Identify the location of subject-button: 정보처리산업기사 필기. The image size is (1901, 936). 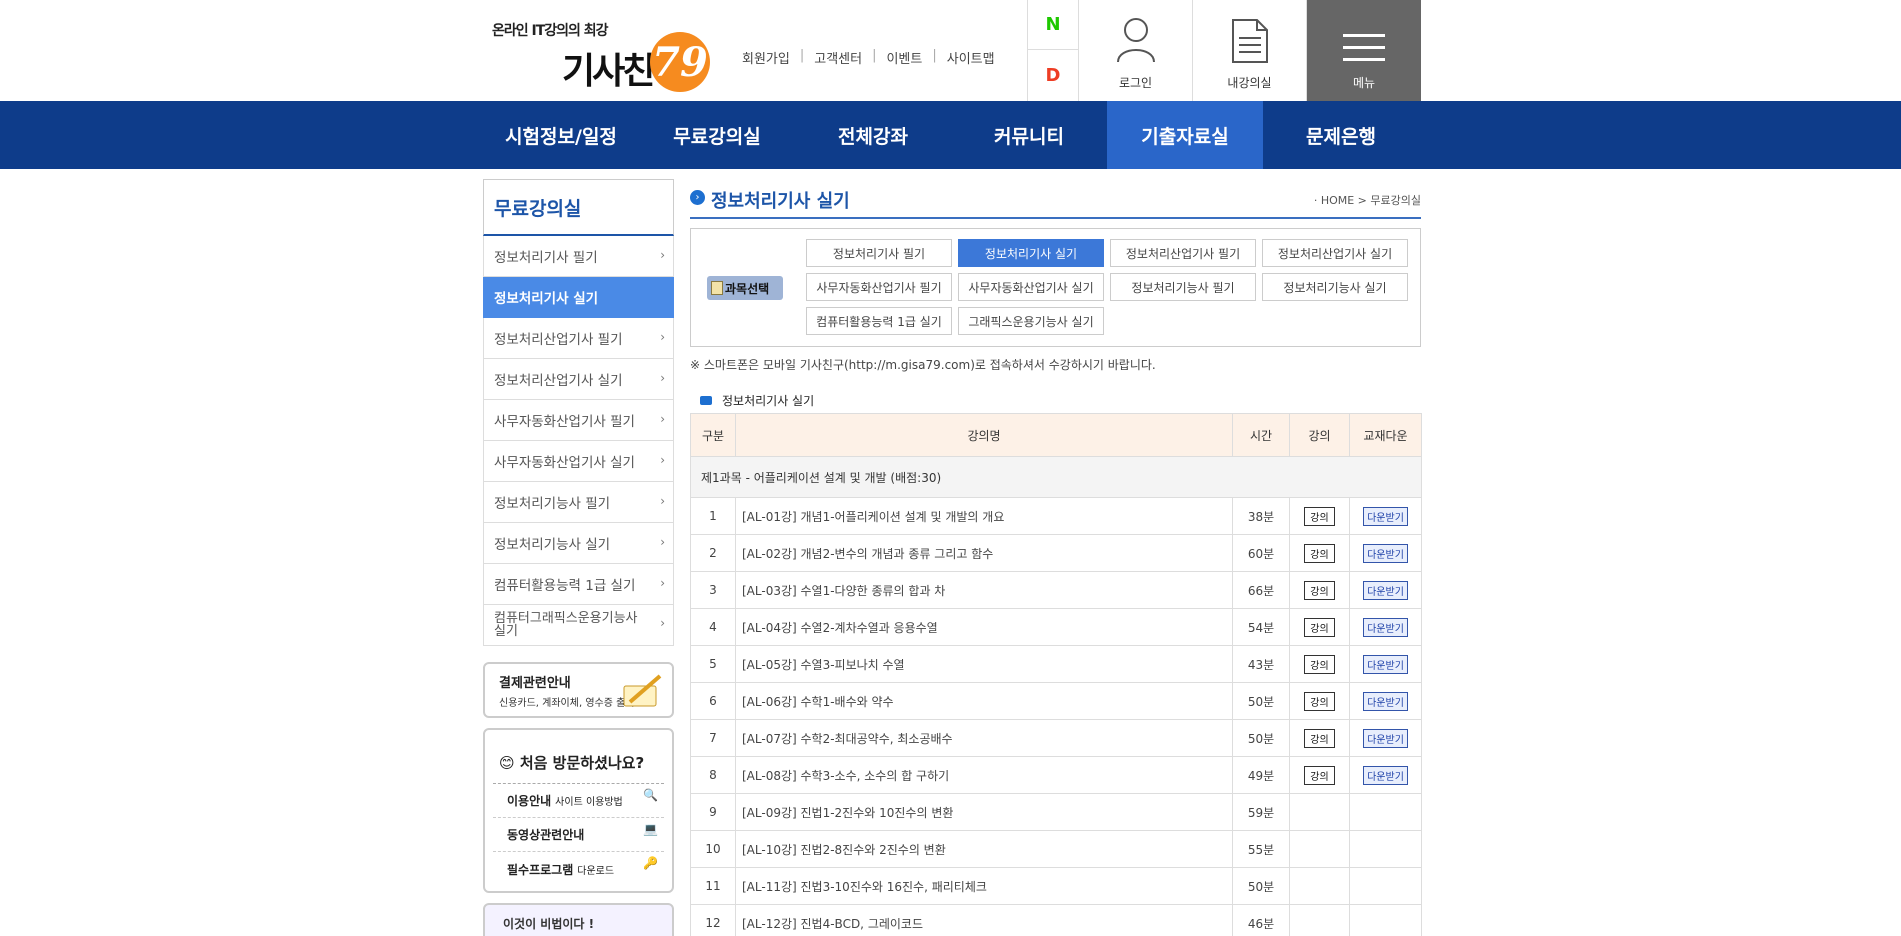
(1183, 253).